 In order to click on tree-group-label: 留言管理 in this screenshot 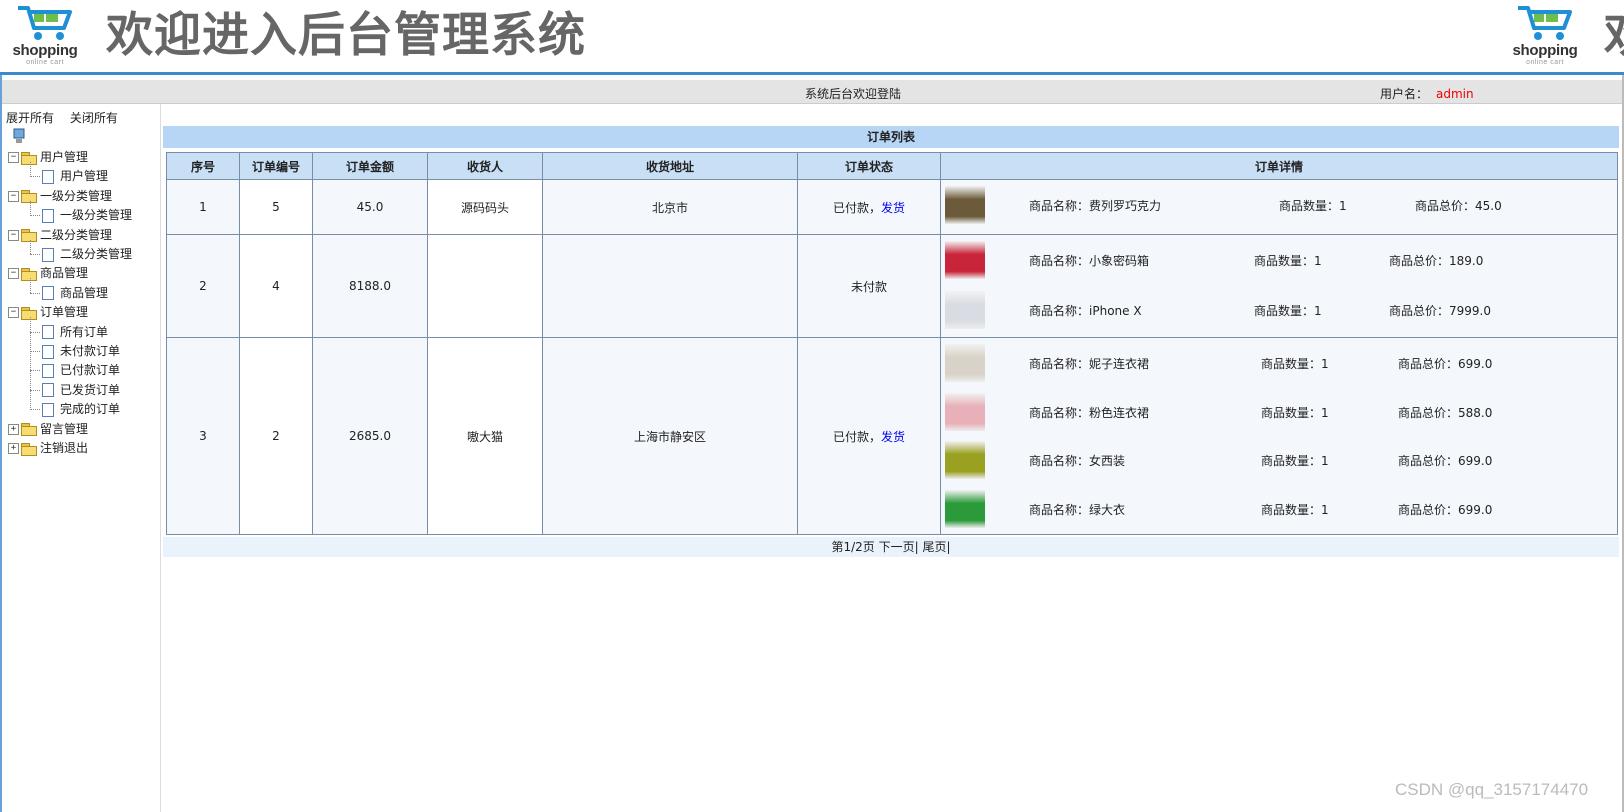, I will do `click(64, 429)`.